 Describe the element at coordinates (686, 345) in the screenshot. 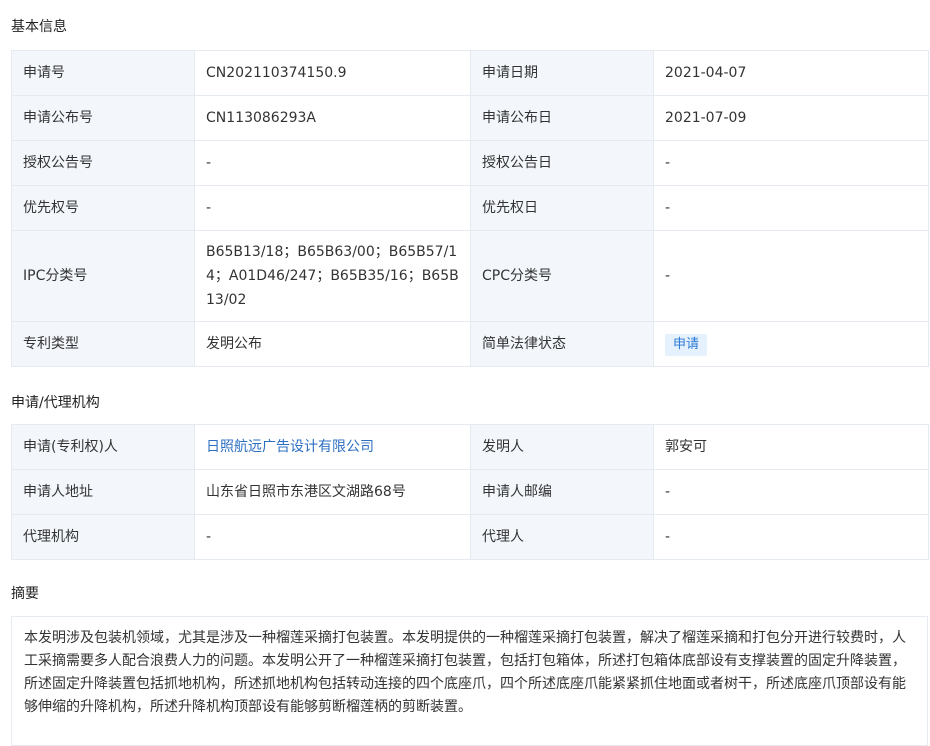

I see `status-badge: 申请` at that location.